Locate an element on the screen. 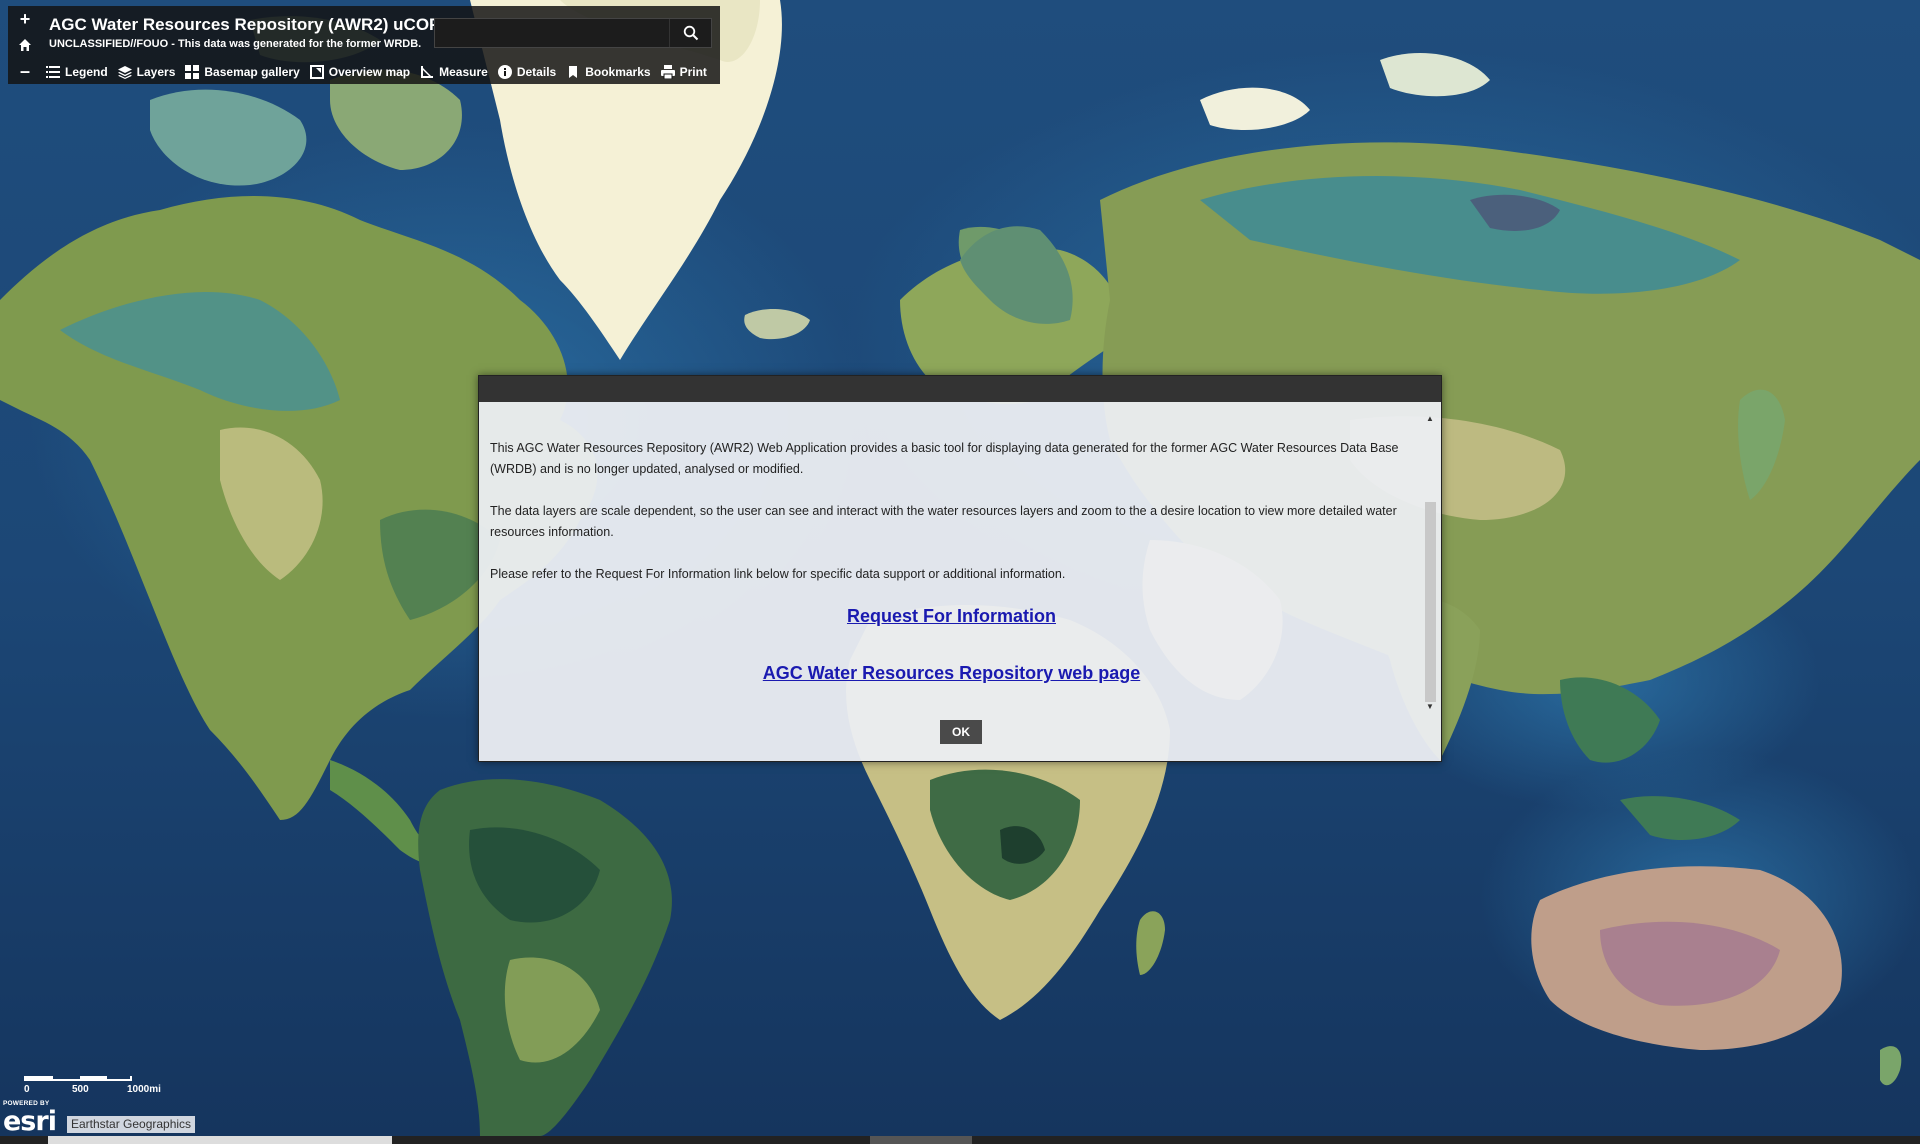 This screenshot has height=1144, width=1920. tool-label: Overview map is located at coordinates (369, 72).